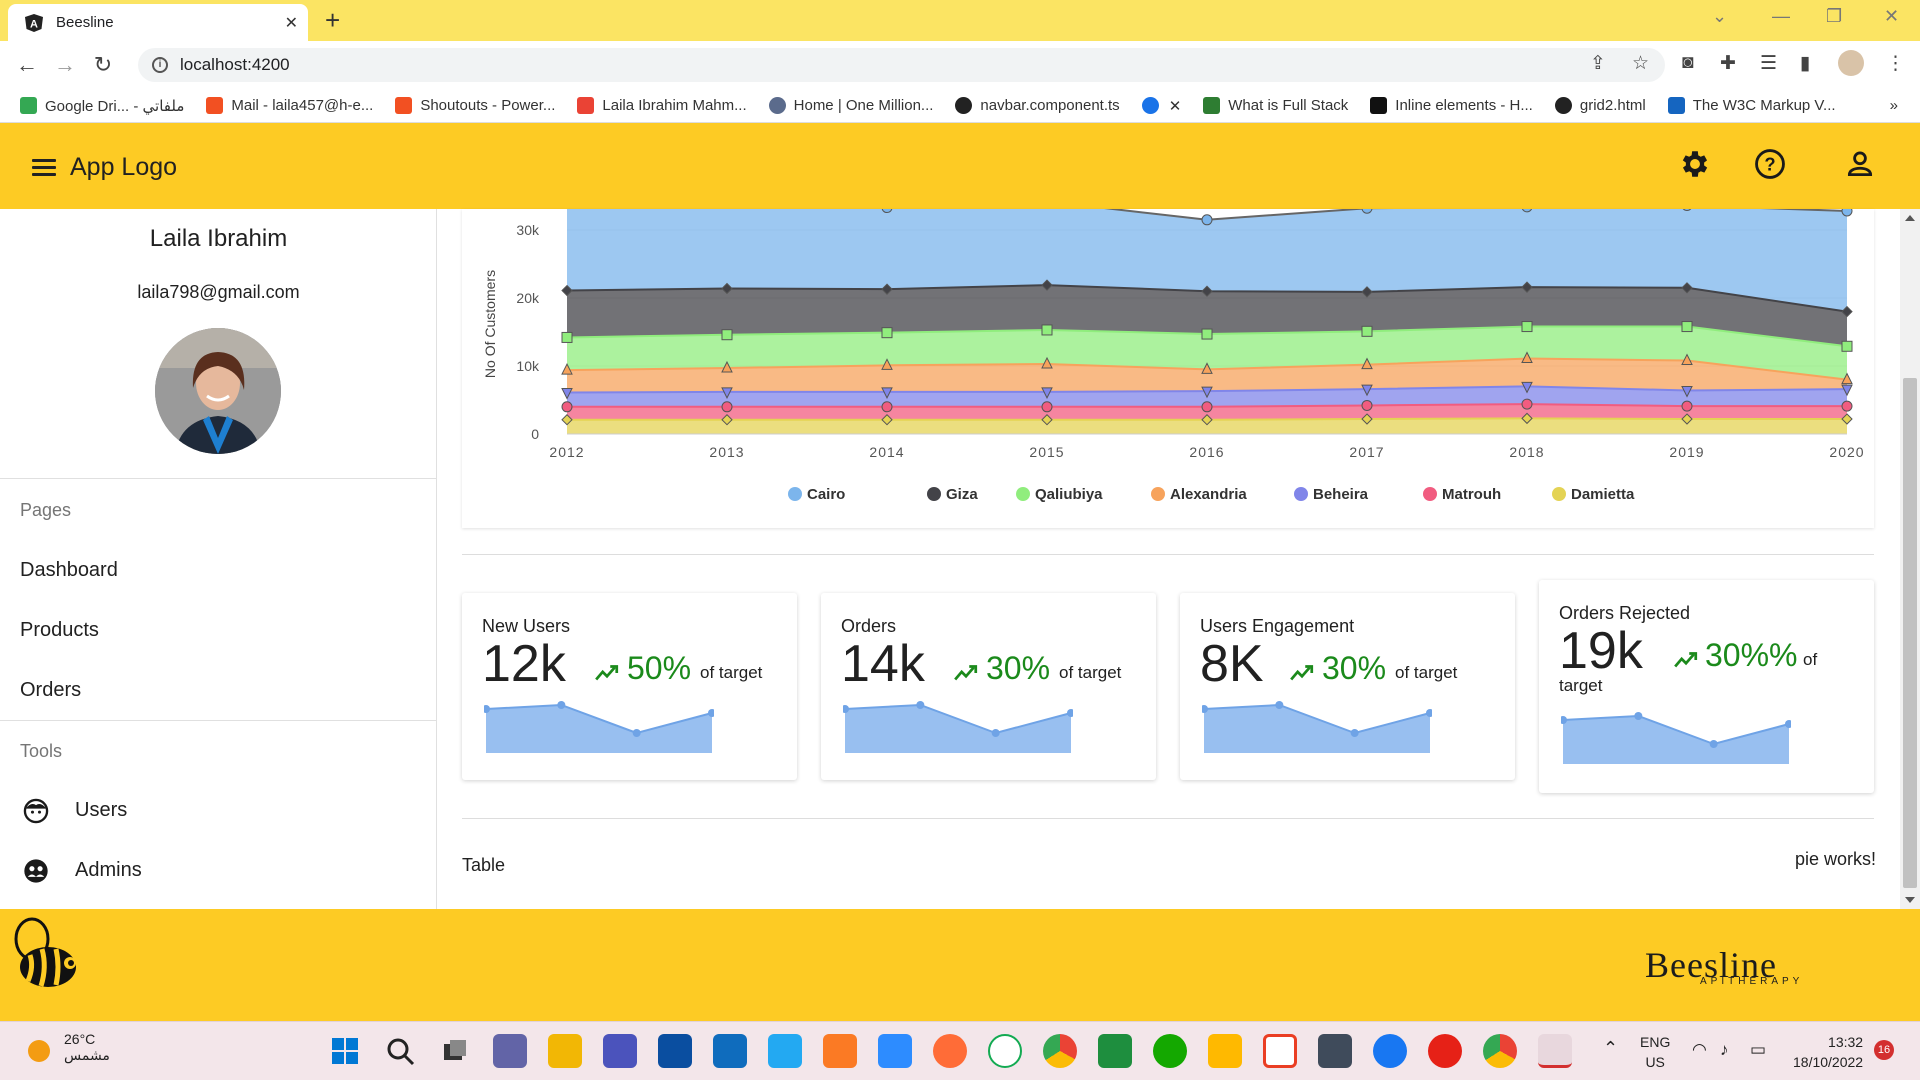  Describe the element at coordinates (1610, 1048) in the screenshot. I see `chevron-up-icon: ⌃` at that location.